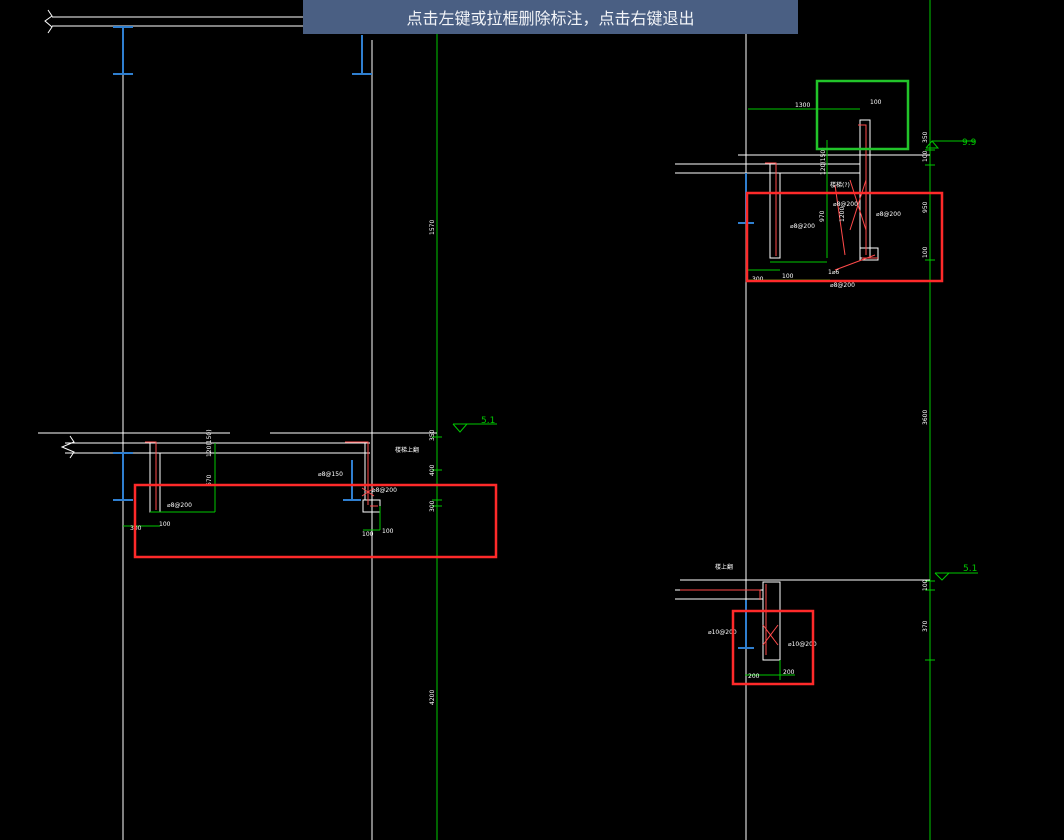  I want to click on right-lower-columns, so click(746, 624).